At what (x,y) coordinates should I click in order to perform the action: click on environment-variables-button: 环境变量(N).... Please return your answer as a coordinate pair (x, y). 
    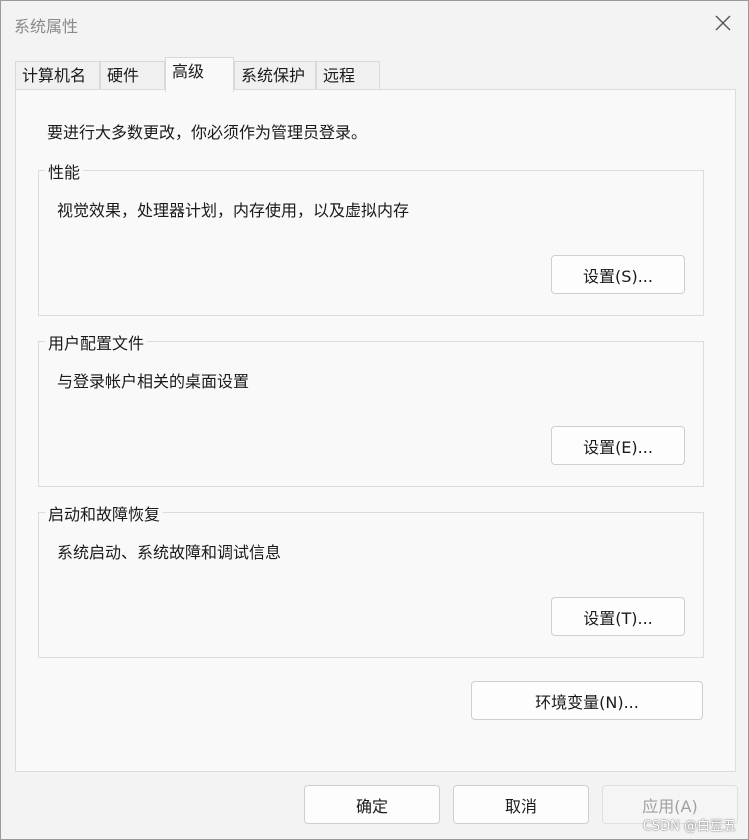
    Looking at the image, I should click on (587, 700).